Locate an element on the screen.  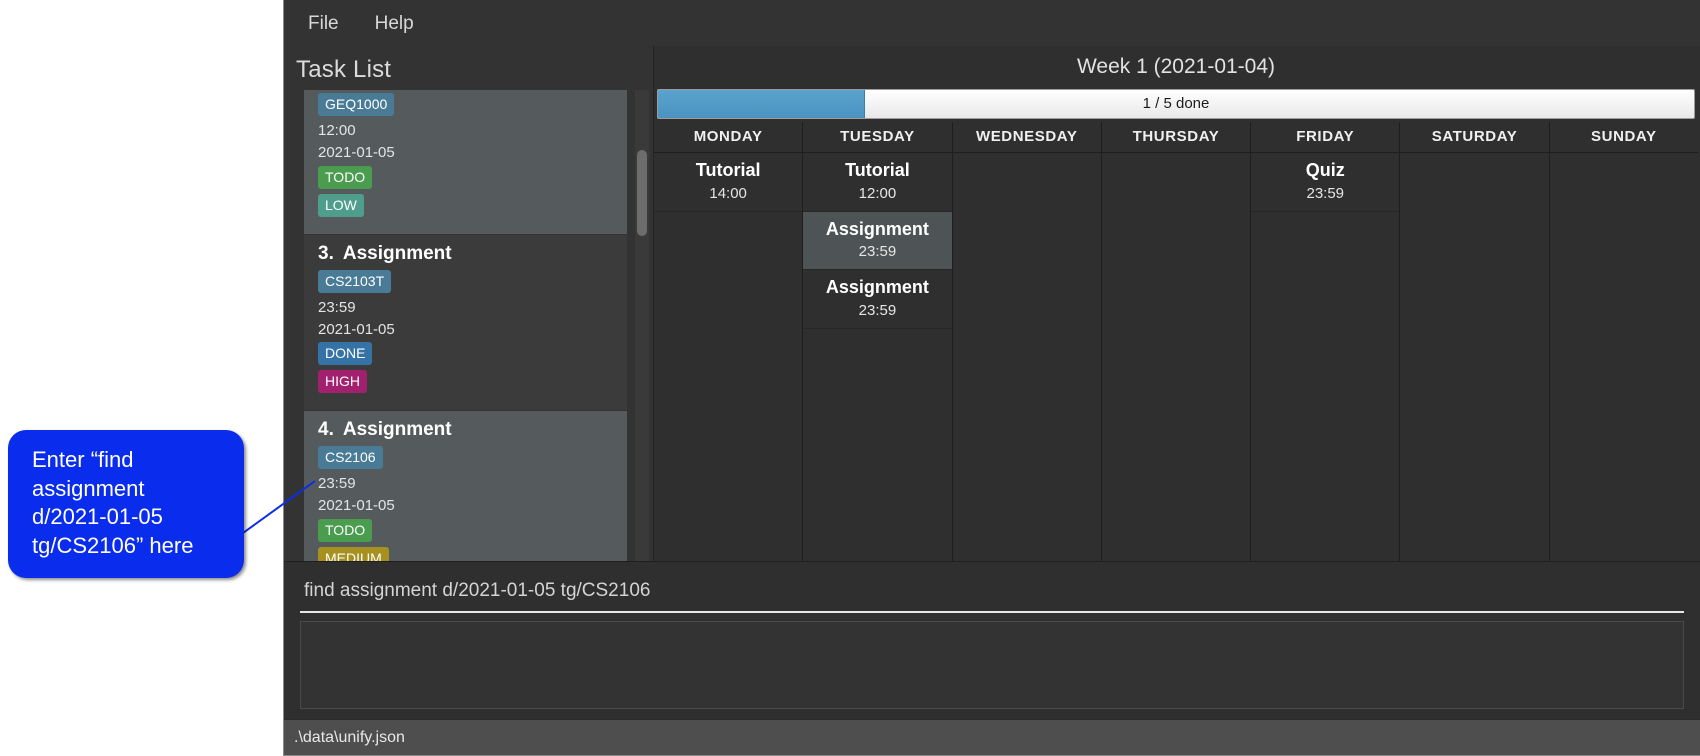
priority-tag: LOW is located at coordinates (341, 205).